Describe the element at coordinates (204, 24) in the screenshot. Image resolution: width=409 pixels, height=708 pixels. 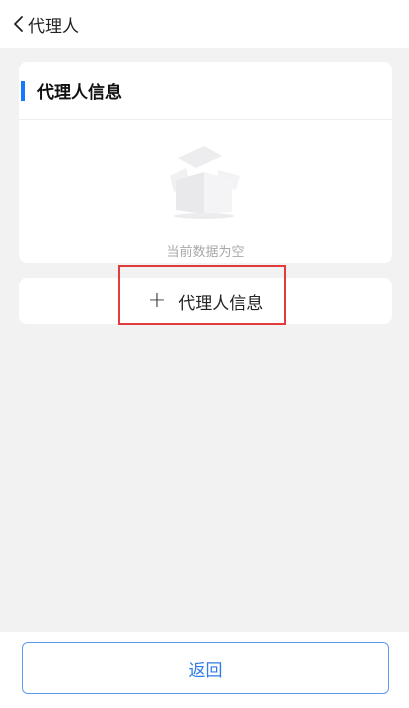
I see `nav-bar: 代理人` at that location.